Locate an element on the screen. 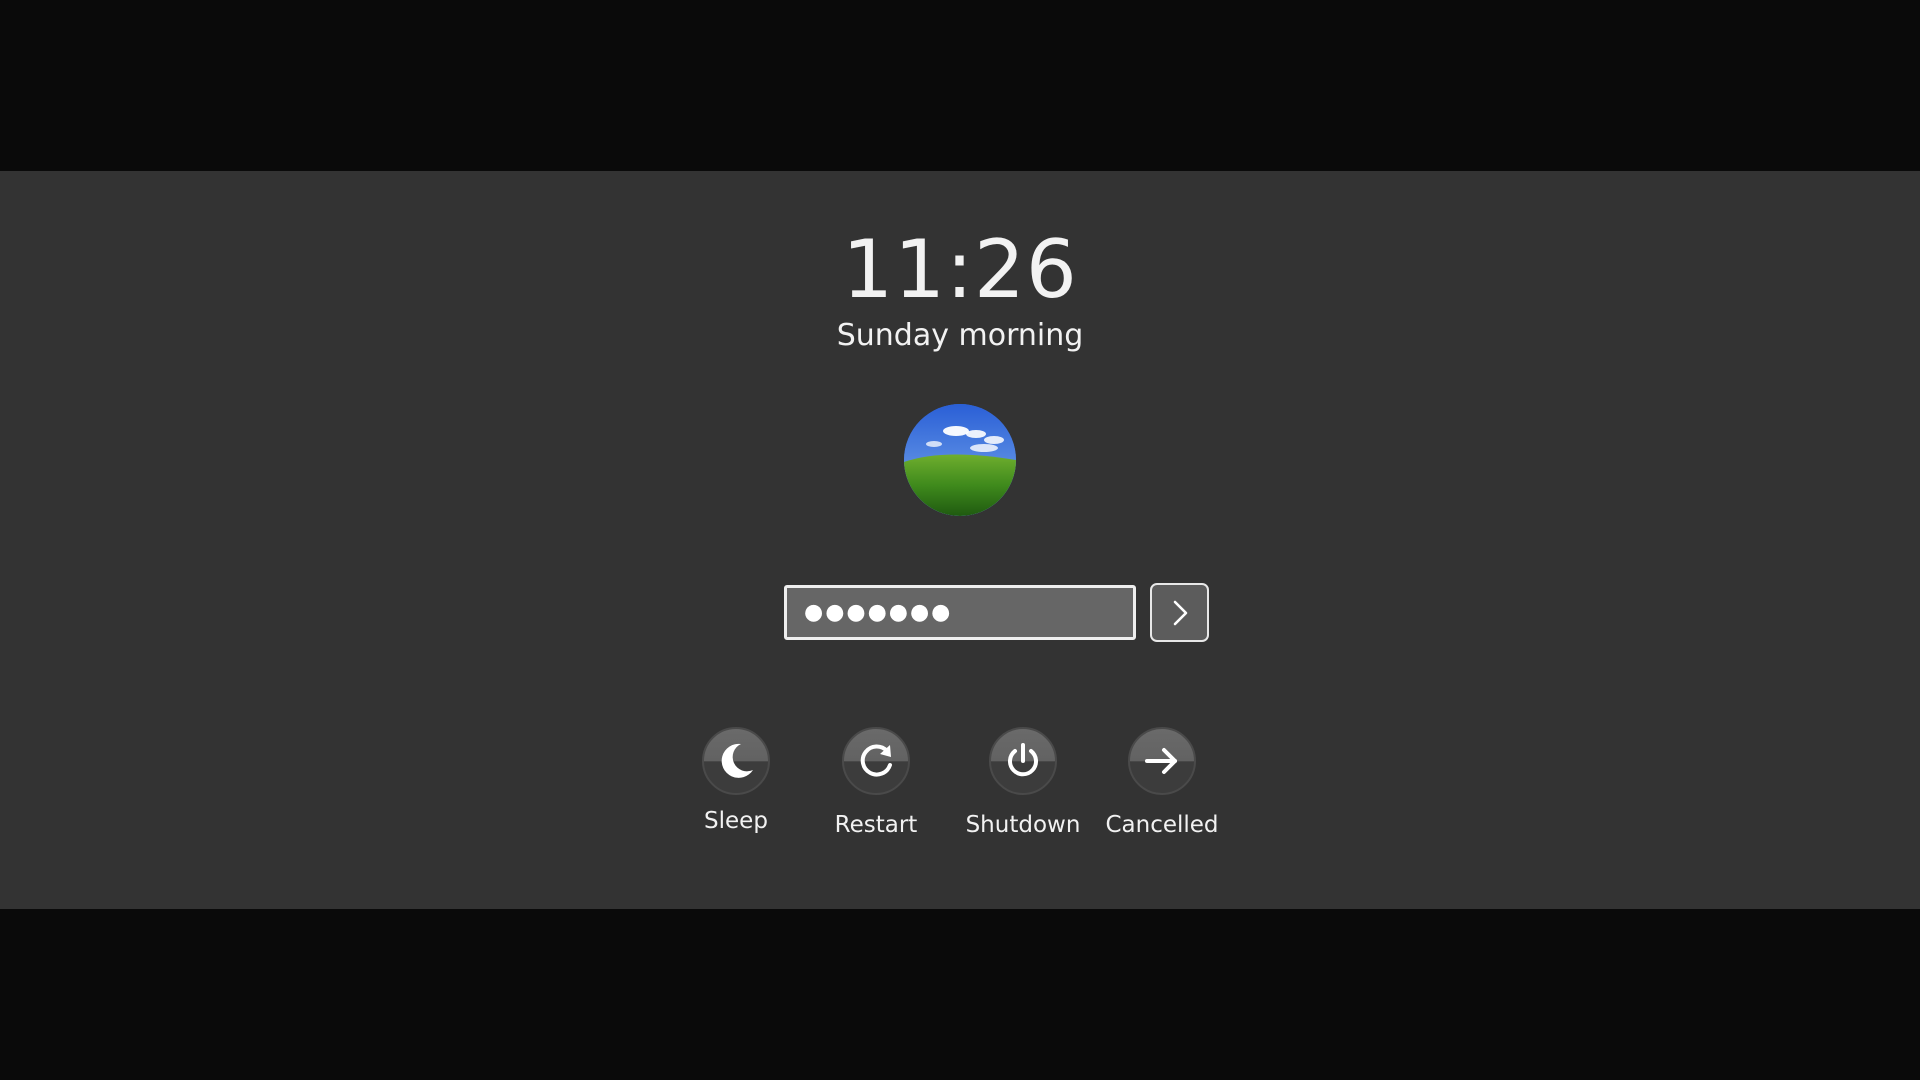  restart-circle is located at coordinates (876, 761).